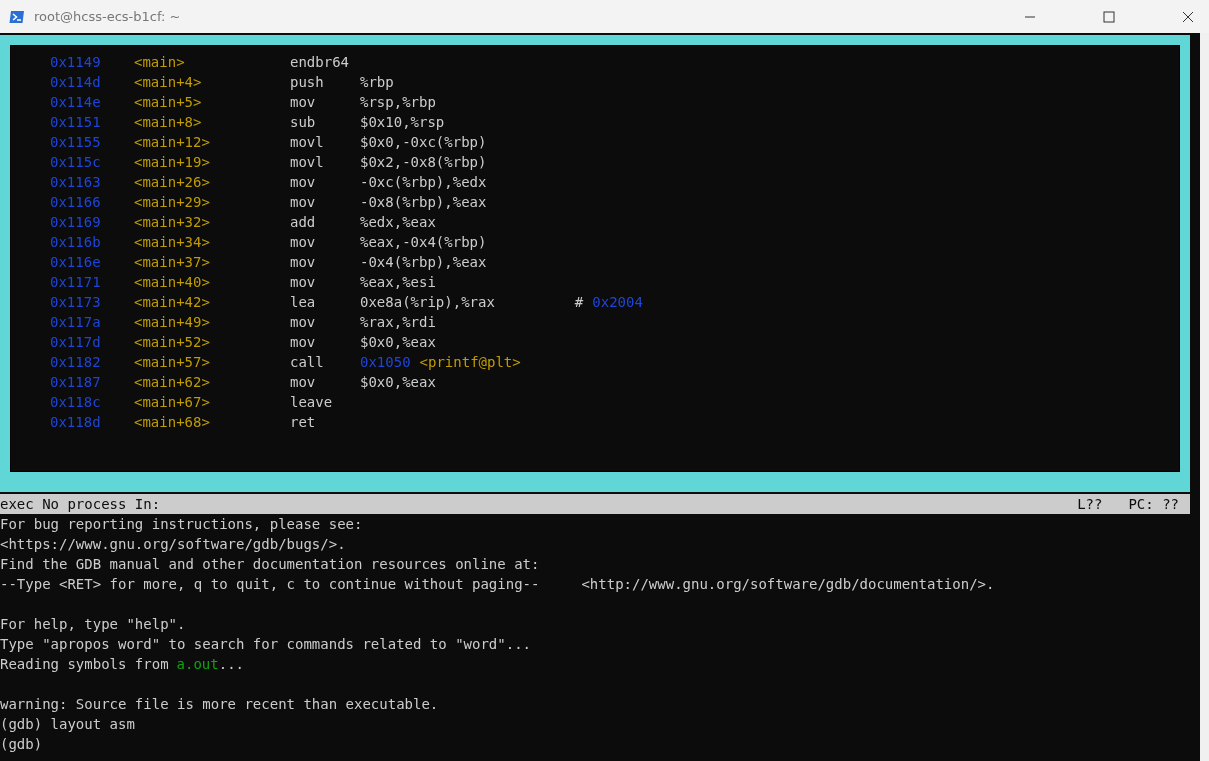 Image resolution: width=1209 pixels, height=761 pixels. Describe the element at coordinates (1204, 397) in the screenshot. I see `scrollbar` at that location.